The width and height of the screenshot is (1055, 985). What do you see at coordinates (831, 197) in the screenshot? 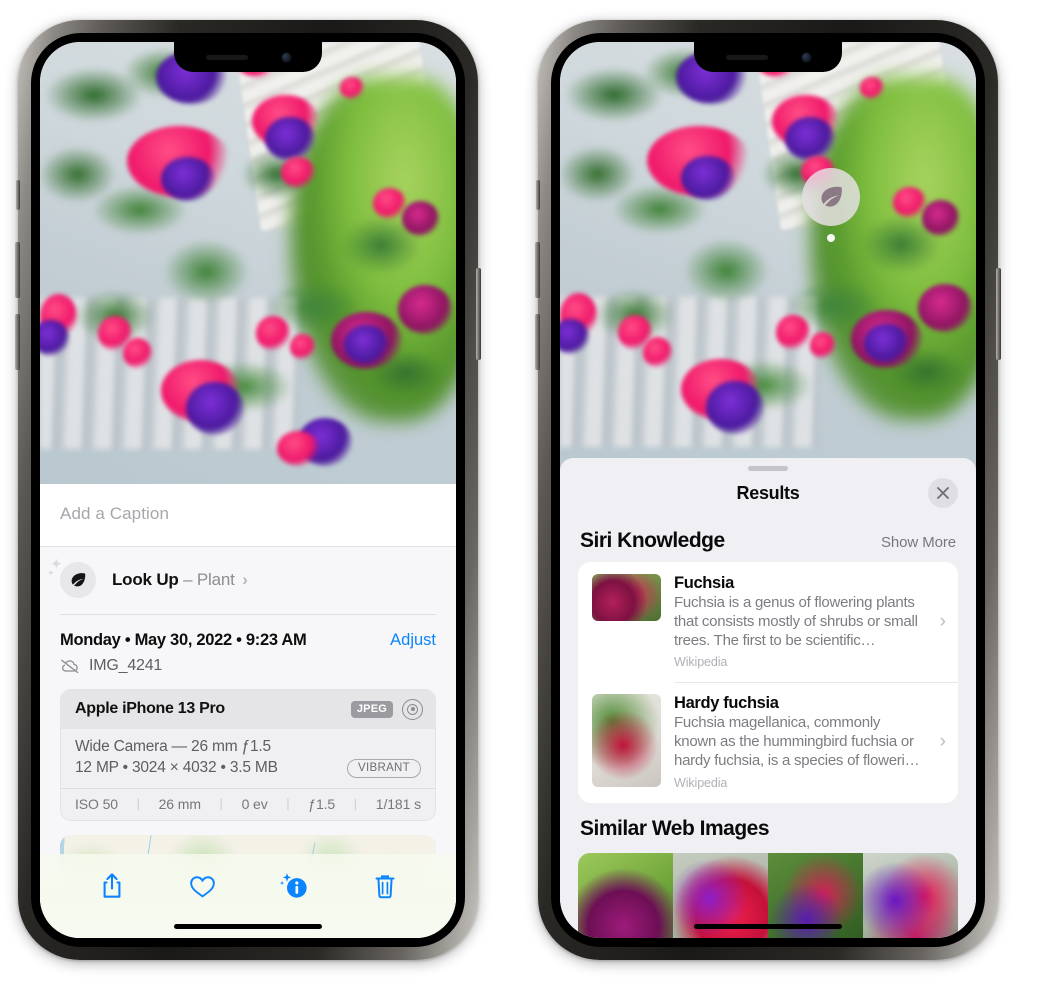
I see `leaf-icon` at bounding box center [831, 197].